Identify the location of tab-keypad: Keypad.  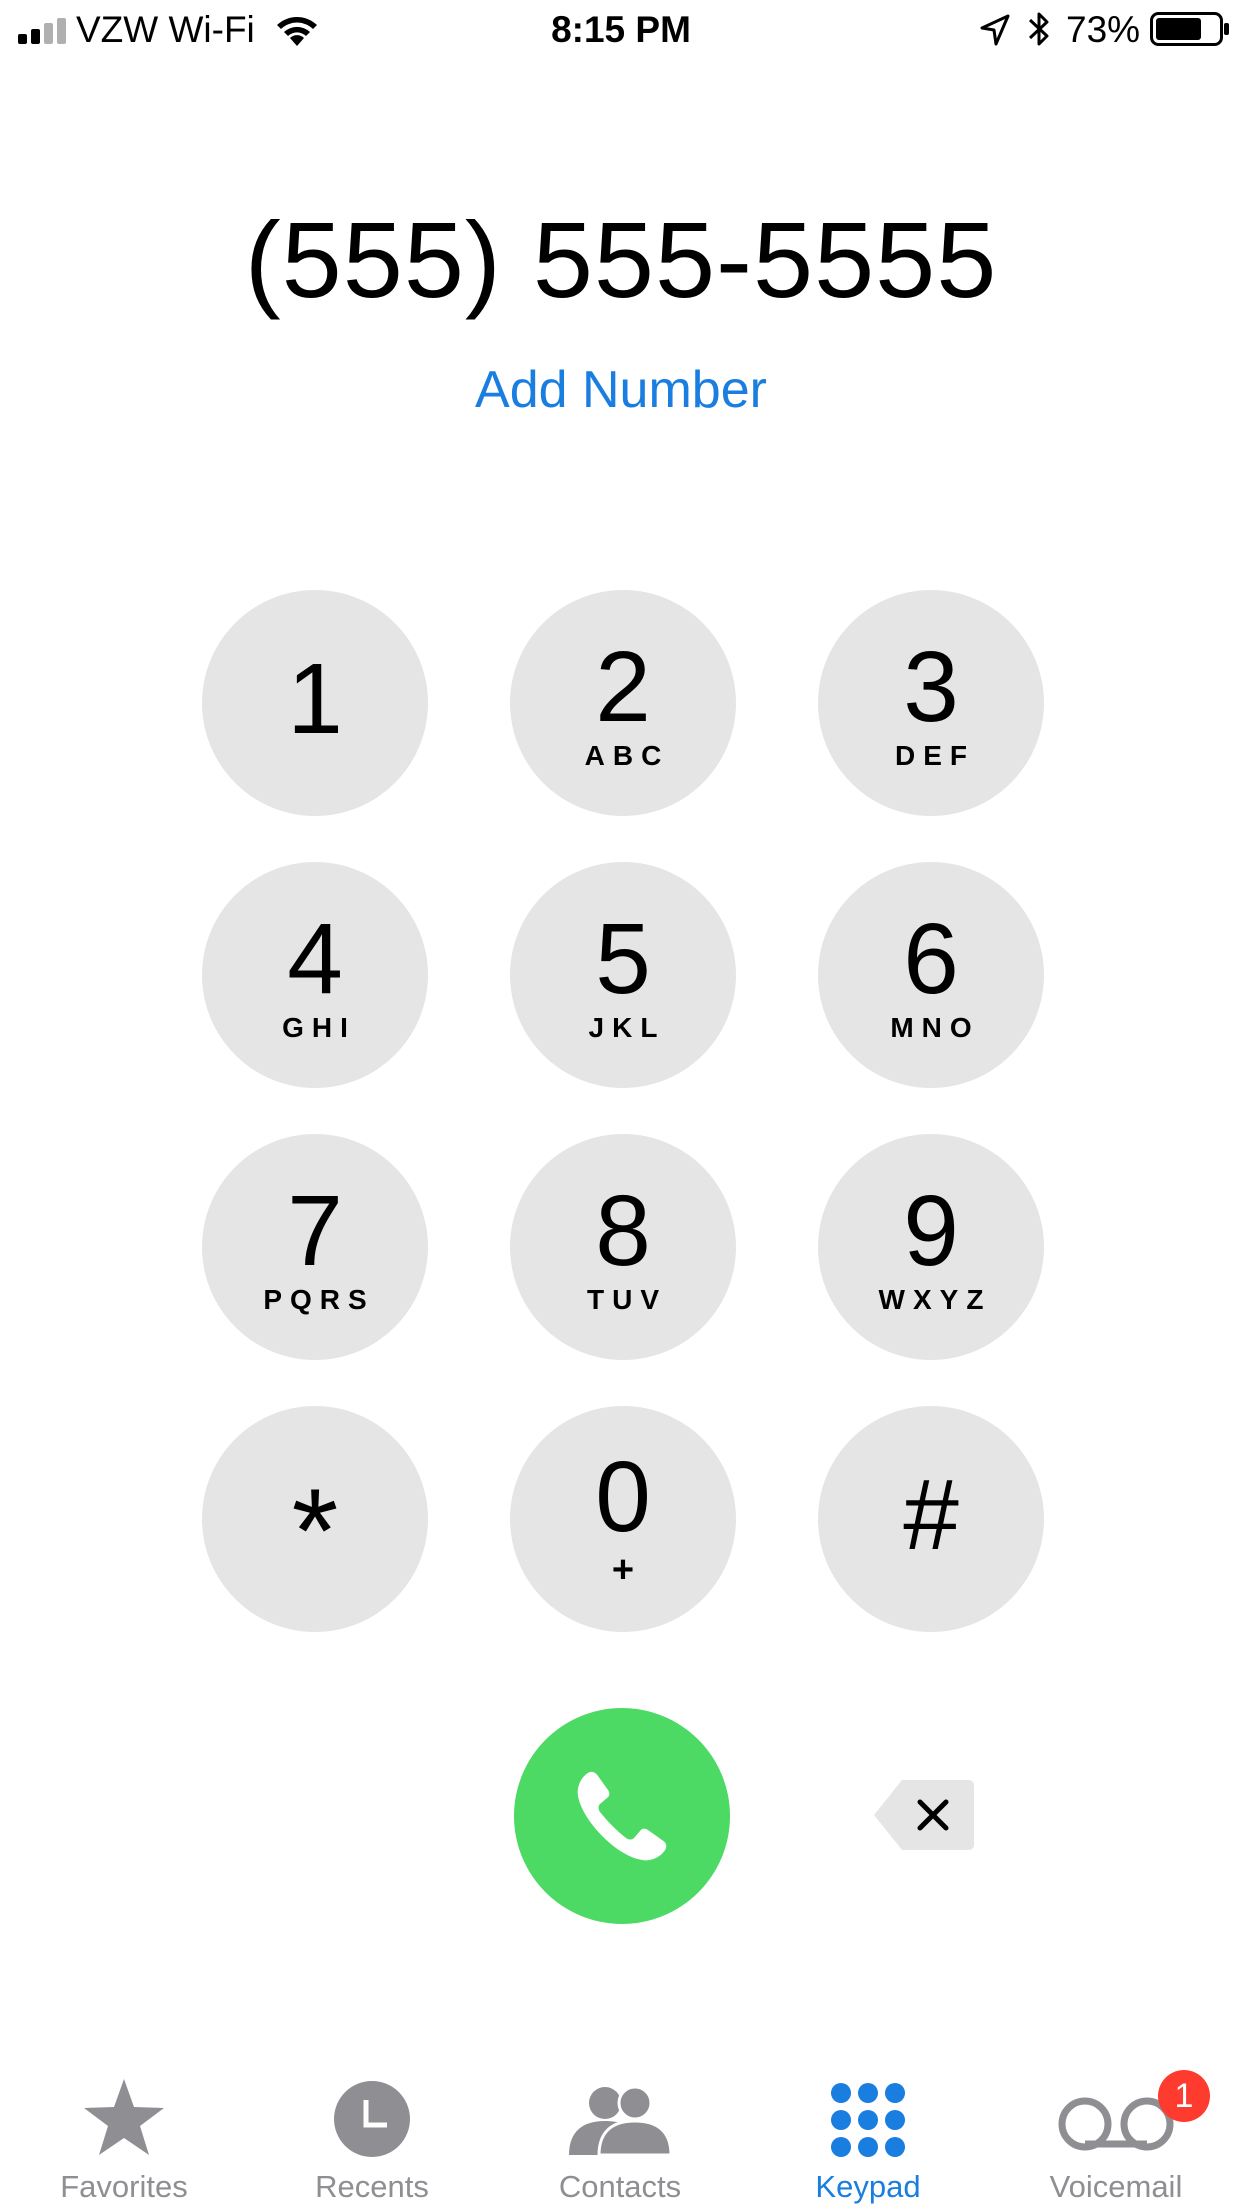
(868, 2131).